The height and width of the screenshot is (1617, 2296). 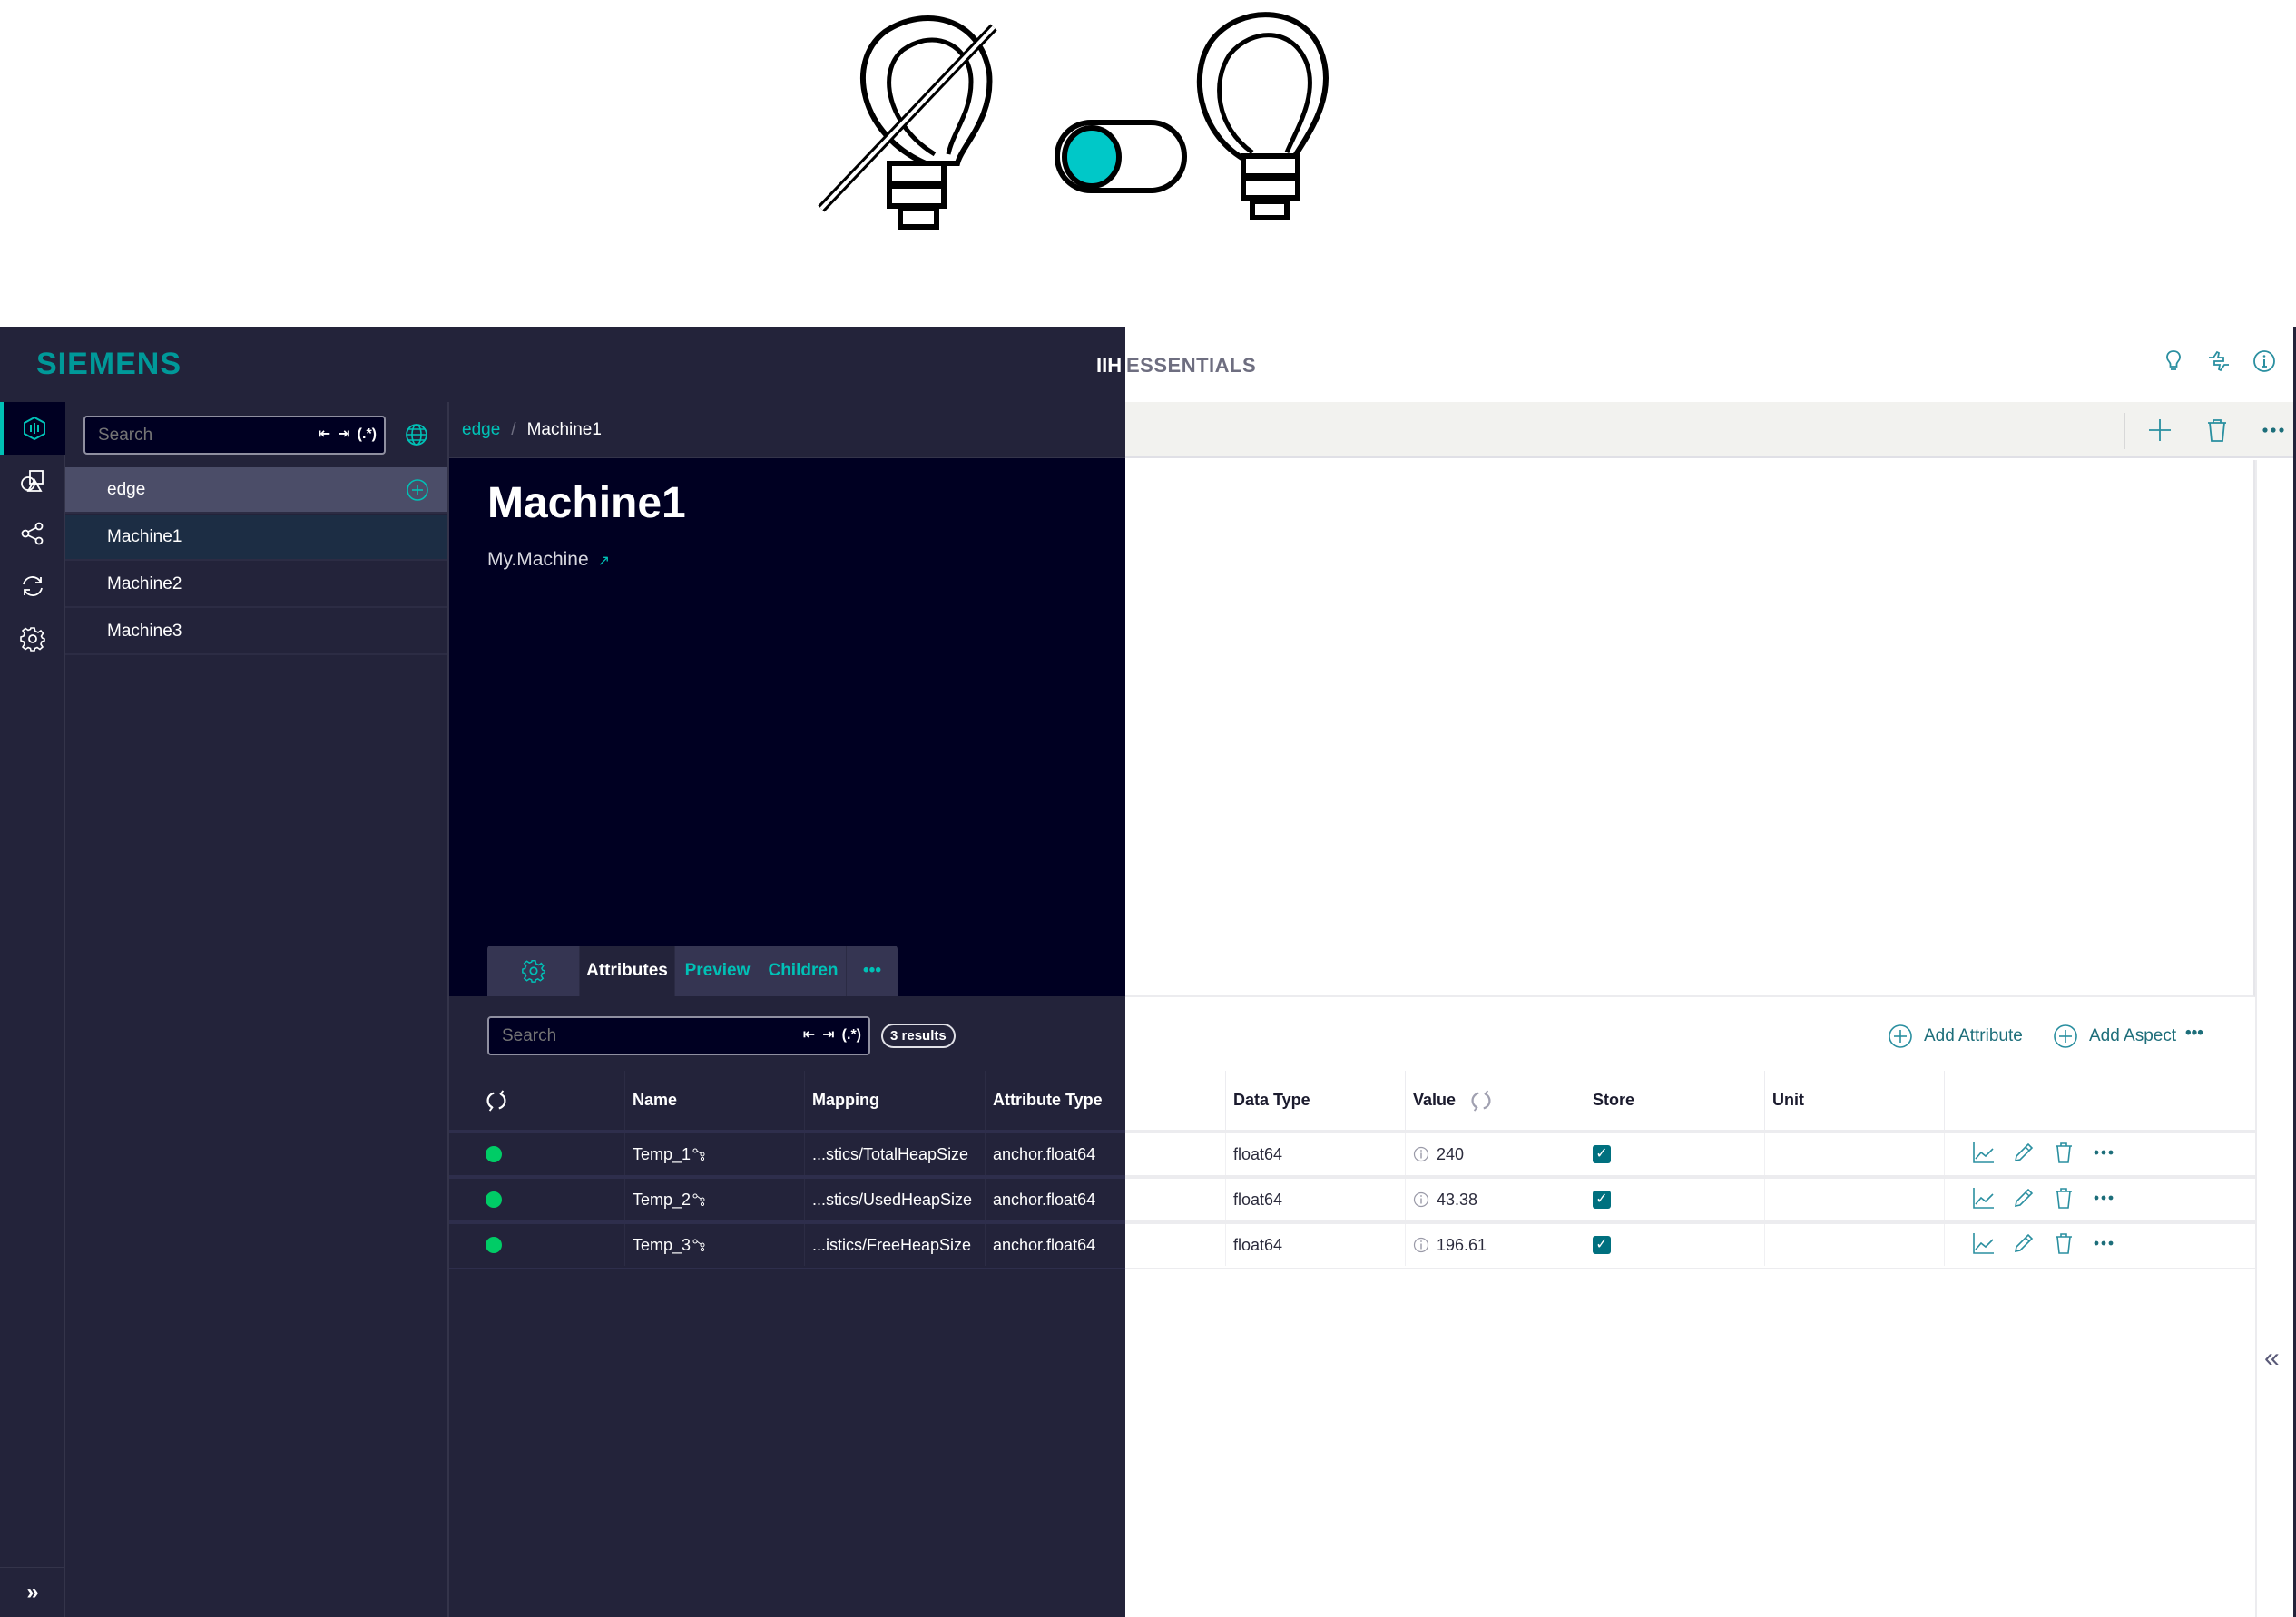 I want to click on asset-model-icon, so click(x=34, y=428).